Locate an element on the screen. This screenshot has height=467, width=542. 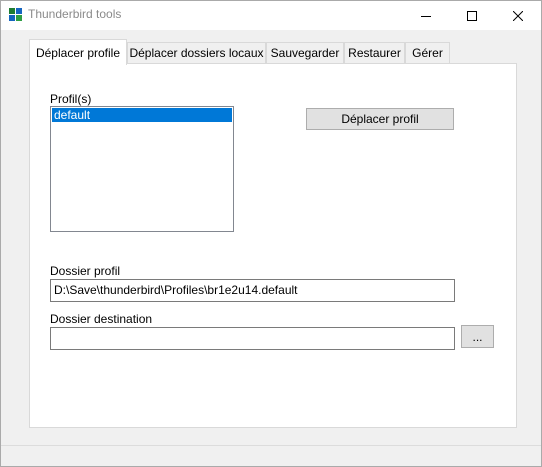
minimize-button is located at coordinates (426, 15).